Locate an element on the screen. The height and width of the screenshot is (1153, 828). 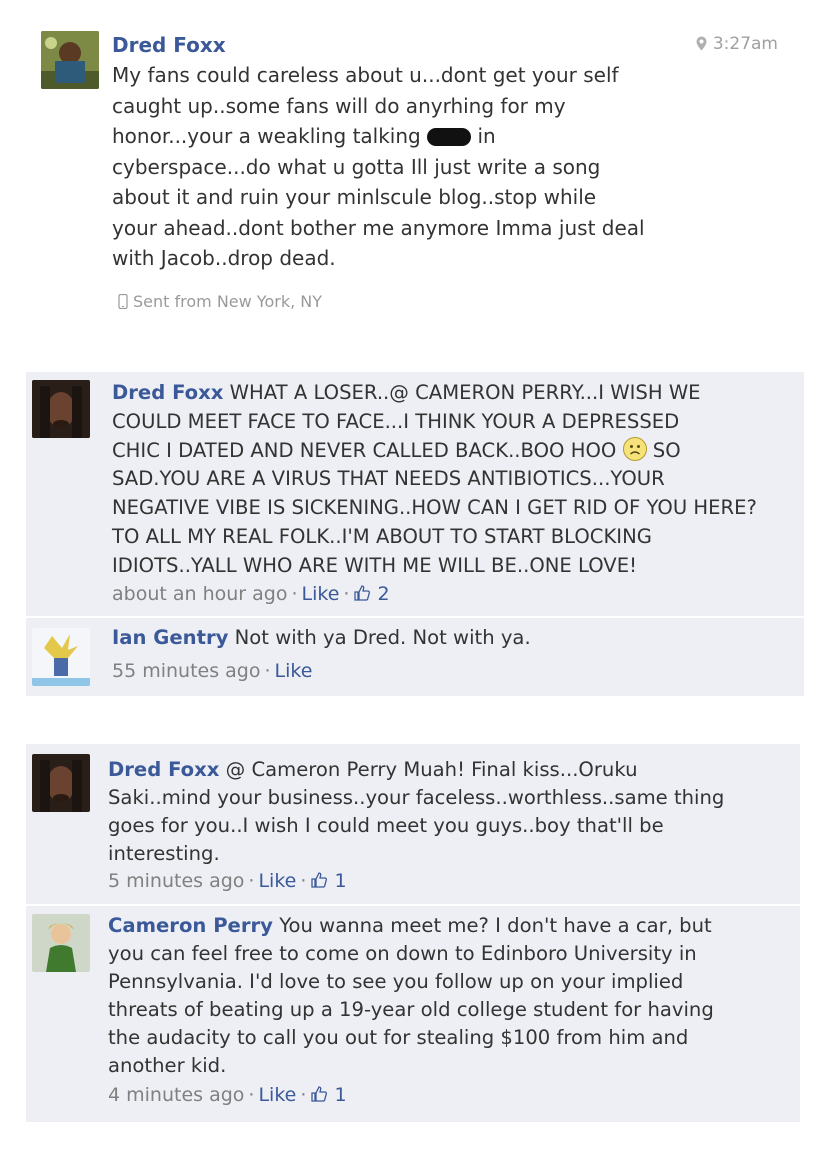
frown-emoticon-icon is located at coordinates (634, 448).